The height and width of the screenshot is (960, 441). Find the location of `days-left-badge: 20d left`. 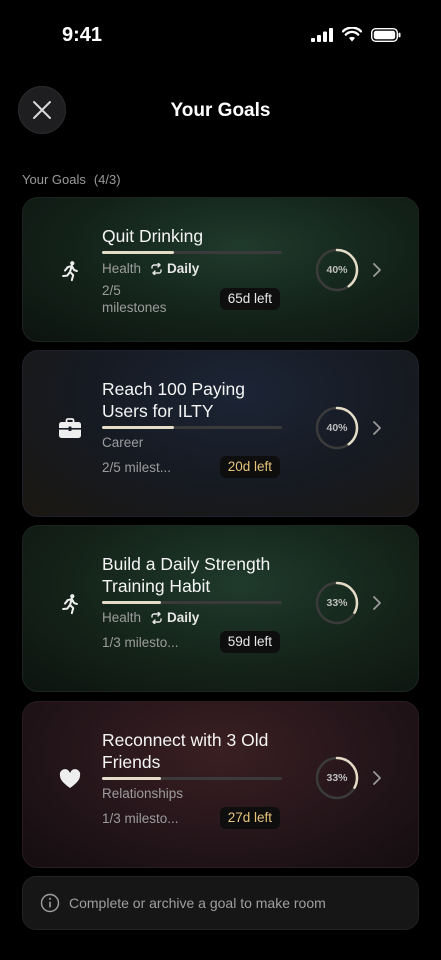

days-left-badge: 20d left is located at coordinates (249, 467).